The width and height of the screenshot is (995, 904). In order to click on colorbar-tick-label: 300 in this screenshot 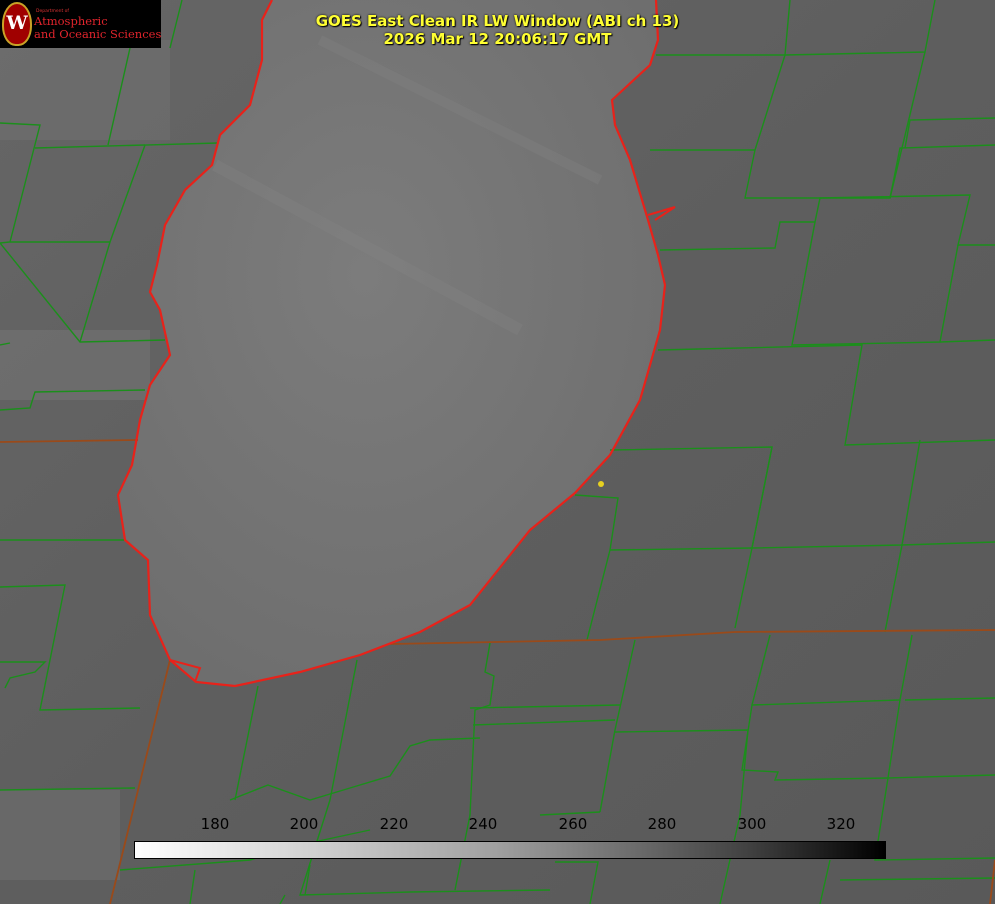, I will do `click(752, 824)`.